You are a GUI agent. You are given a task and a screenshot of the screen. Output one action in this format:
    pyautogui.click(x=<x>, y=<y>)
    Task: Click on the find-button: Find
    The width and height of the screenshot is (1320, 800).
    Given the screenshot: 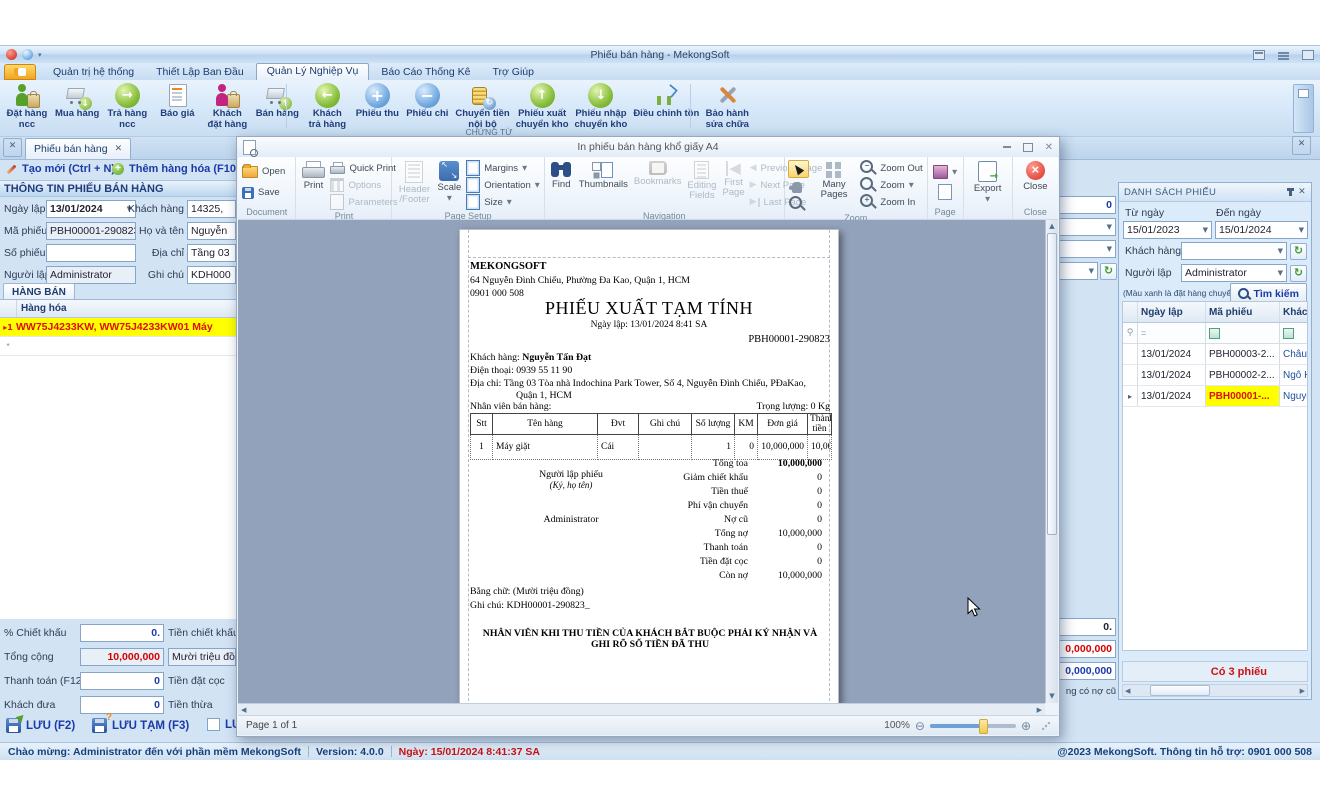 What is the action you would take?
    pyautogui.click(x=561, y=174)
    